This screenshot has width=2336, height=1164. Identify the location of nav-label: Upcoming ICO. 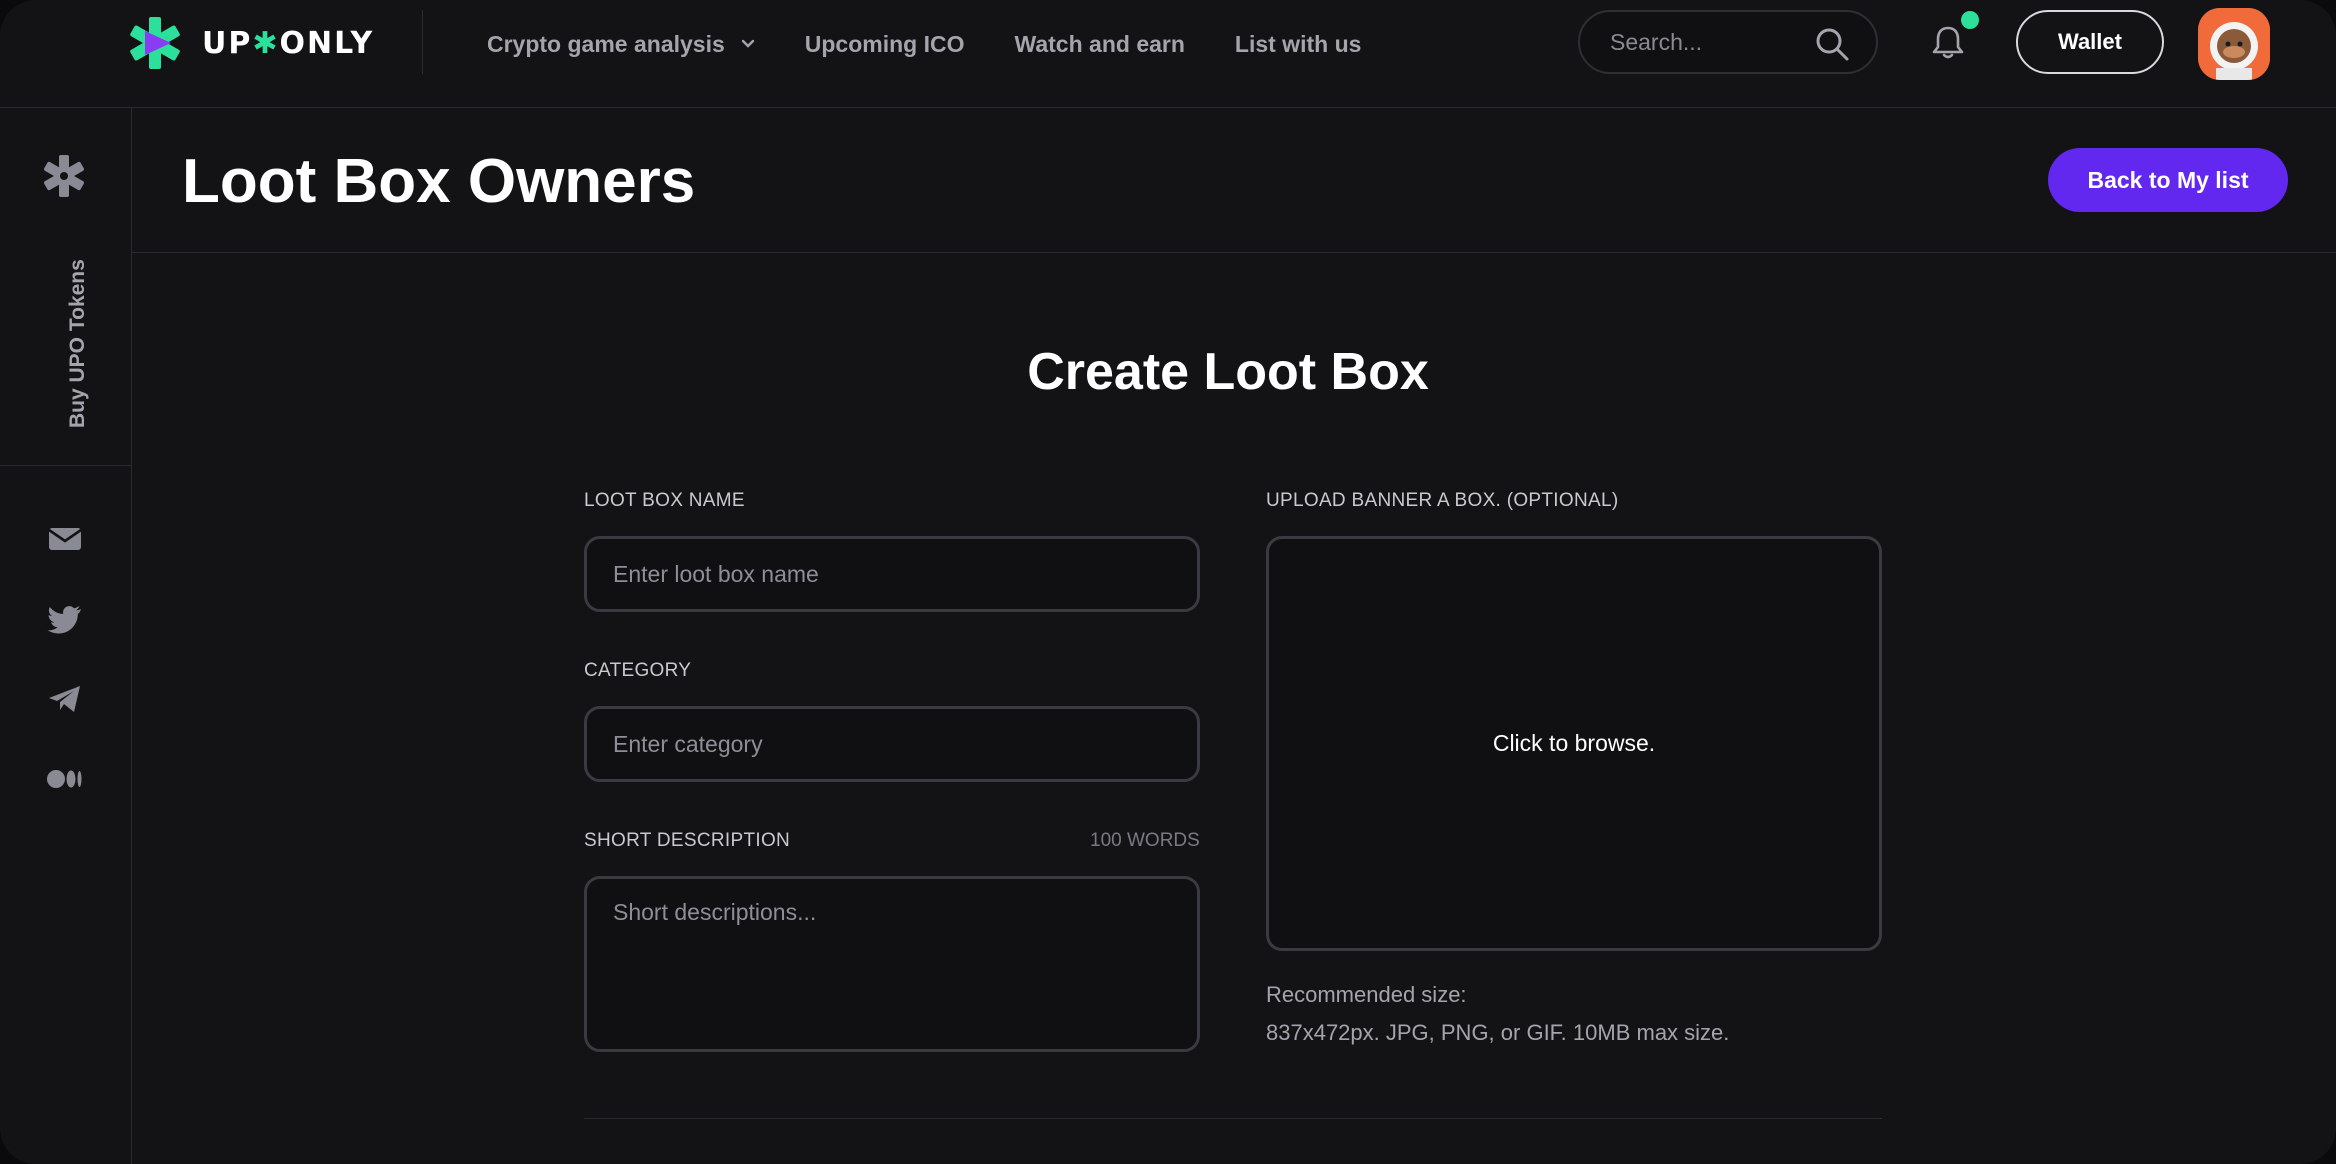
(884, 43).